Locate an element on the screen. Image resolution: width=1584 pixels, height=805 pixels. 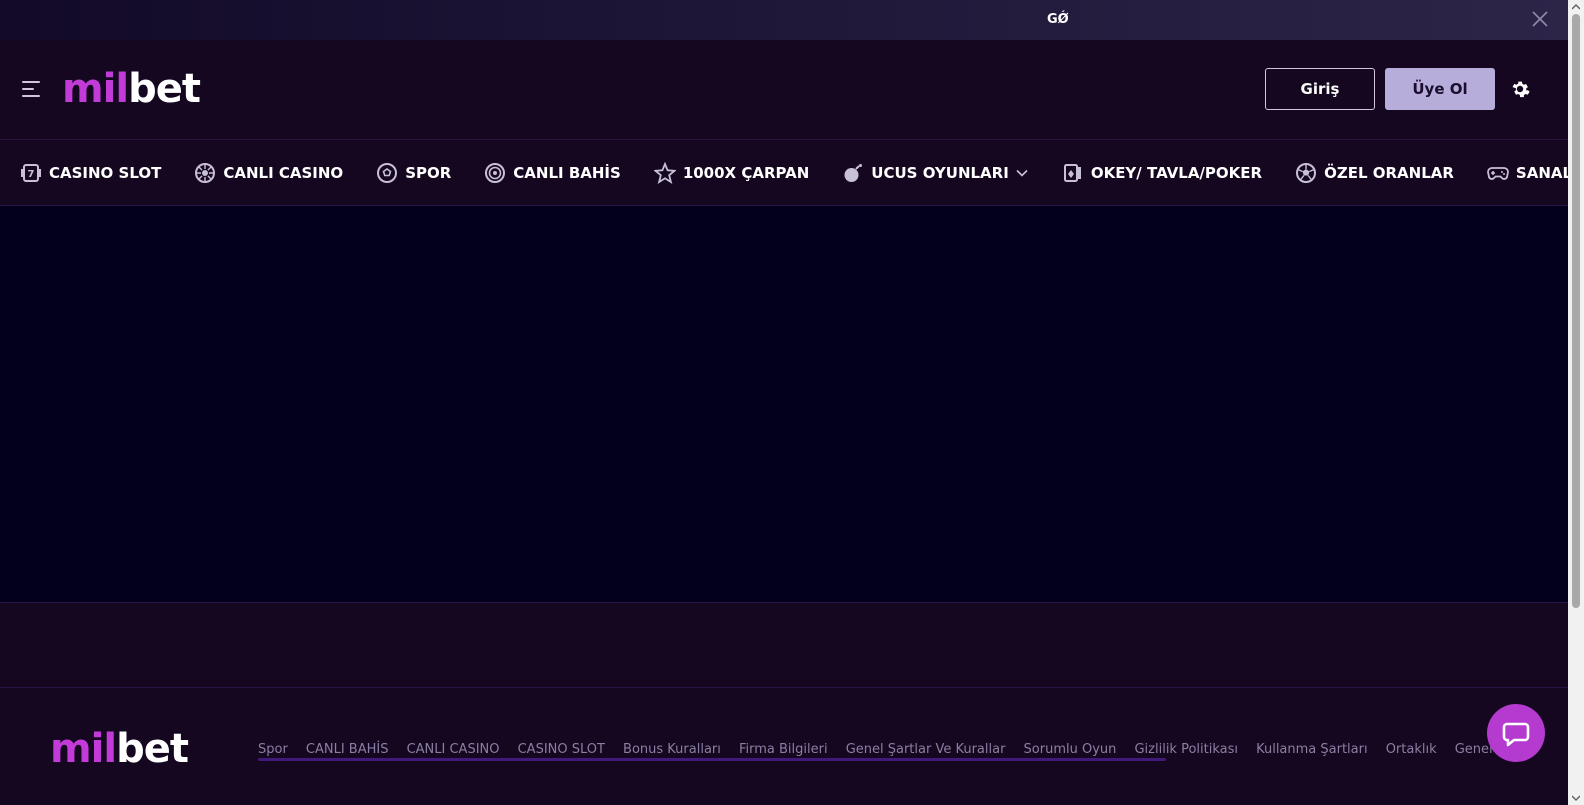
chevron-down-icon is located at coordinates (1022, 173).